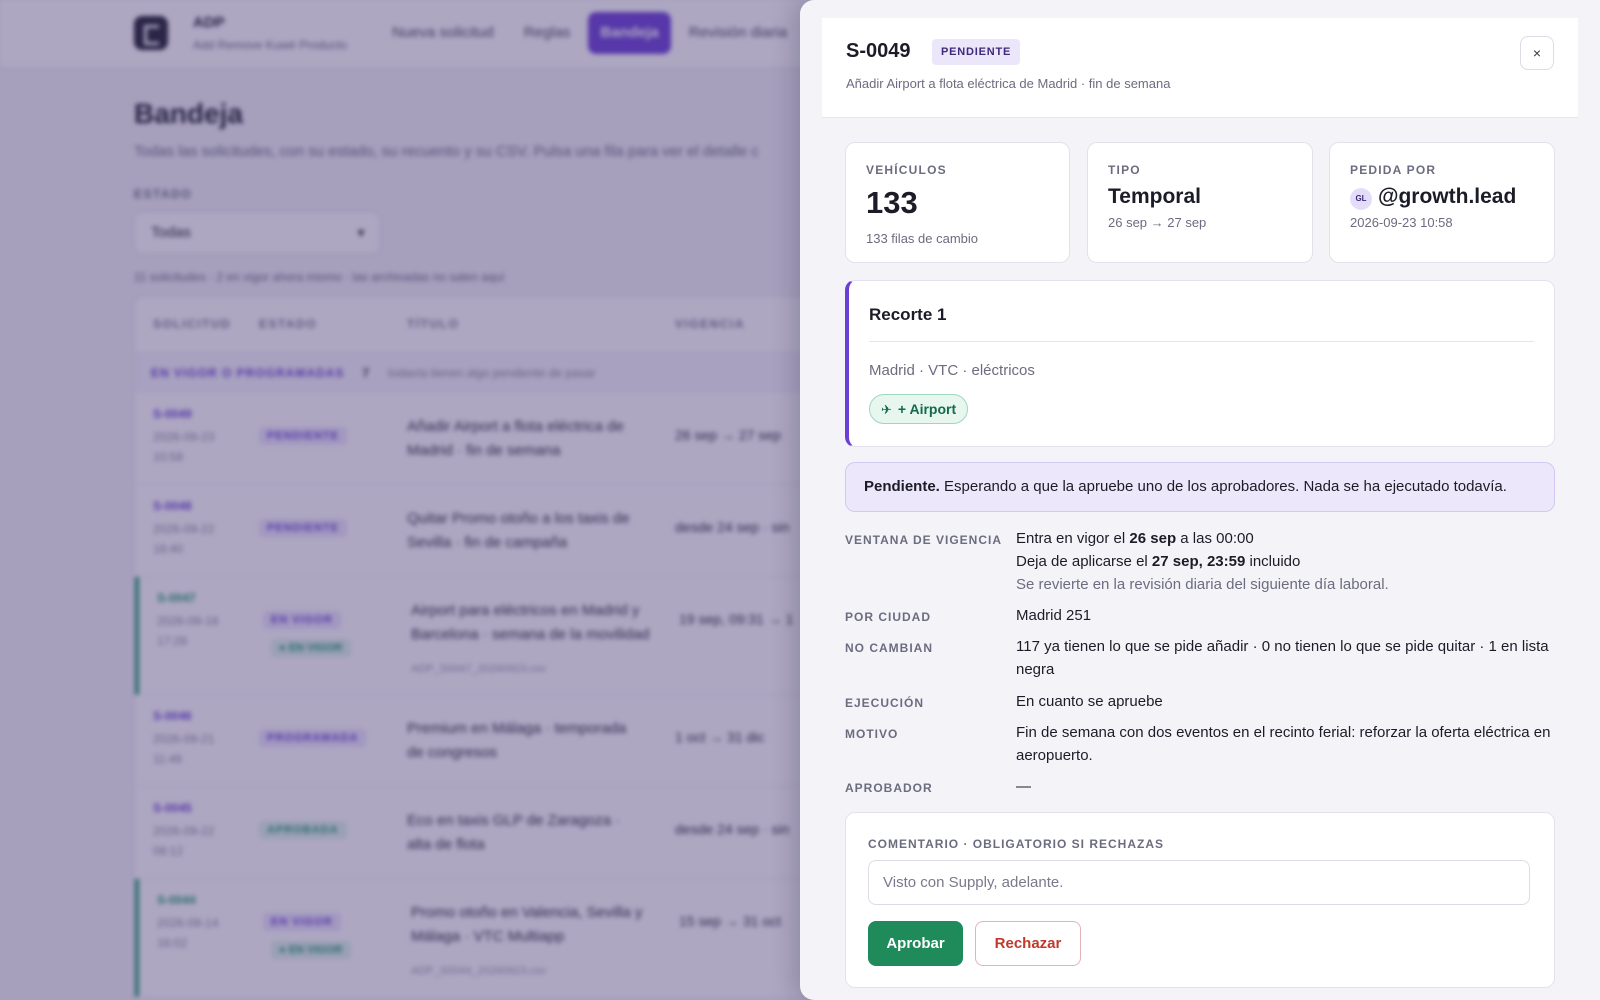 The height and width of the screenshot is (1000, 1600). I want to click on start-date: 26 sep, so click(1153, 538).